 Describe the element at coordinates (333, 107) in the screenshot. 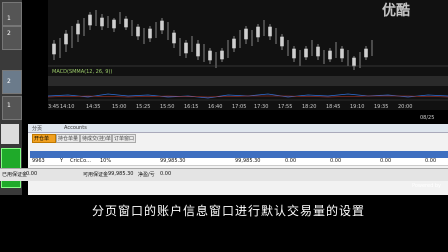

I see `time-label: 18:45` at that location.